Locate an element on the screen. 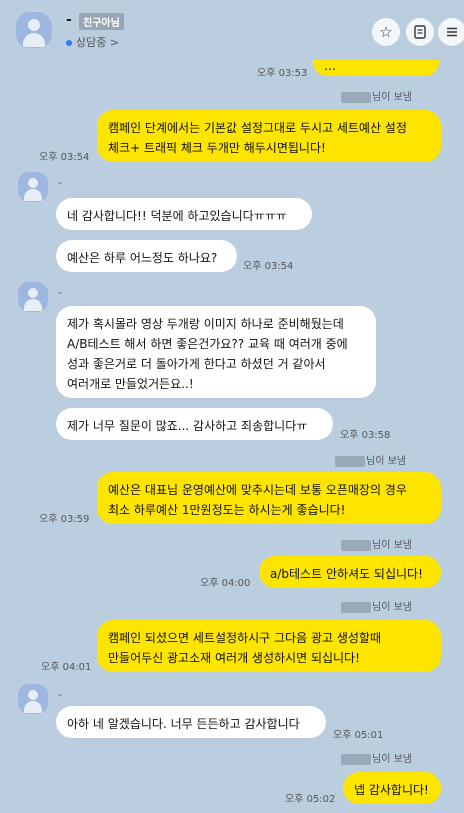  message-time: 오후 05:01 is located at coordinates (358, 735).